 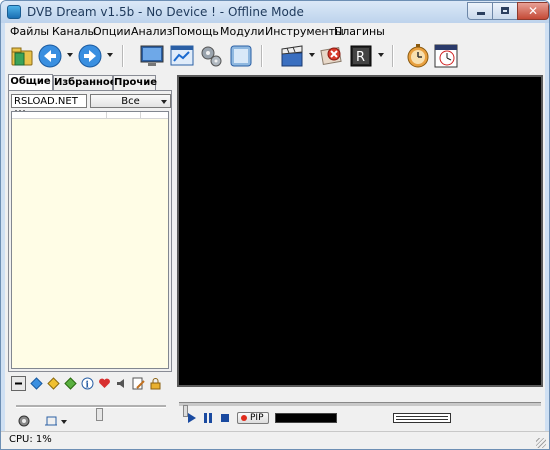 What do you see at coordinates (257, 418) in the screenshot?
I see `pip-label: PIP` at bounding box center [257, 418].